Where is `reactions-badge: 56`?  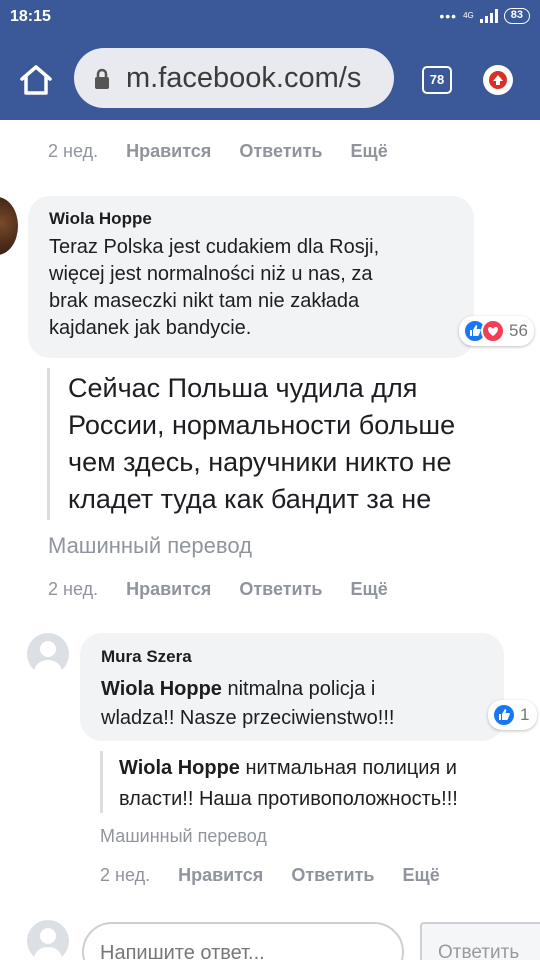 reactions-badge: 56 is located at coordinates (496, 331).